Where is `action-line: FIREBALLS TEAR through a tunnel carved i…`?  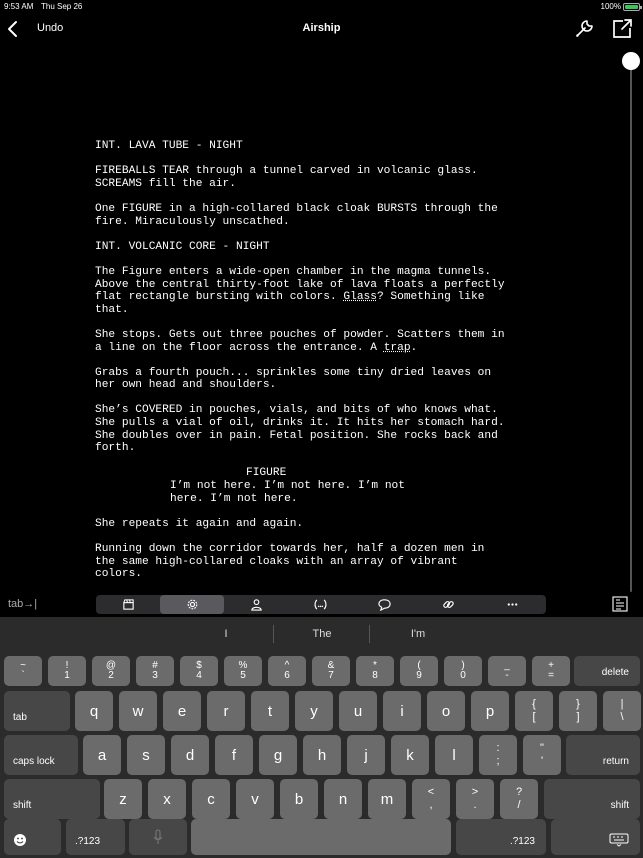
action-line: FIREBALLS TEAR through a tunnel carved i… is located at coordinates (325, 177).